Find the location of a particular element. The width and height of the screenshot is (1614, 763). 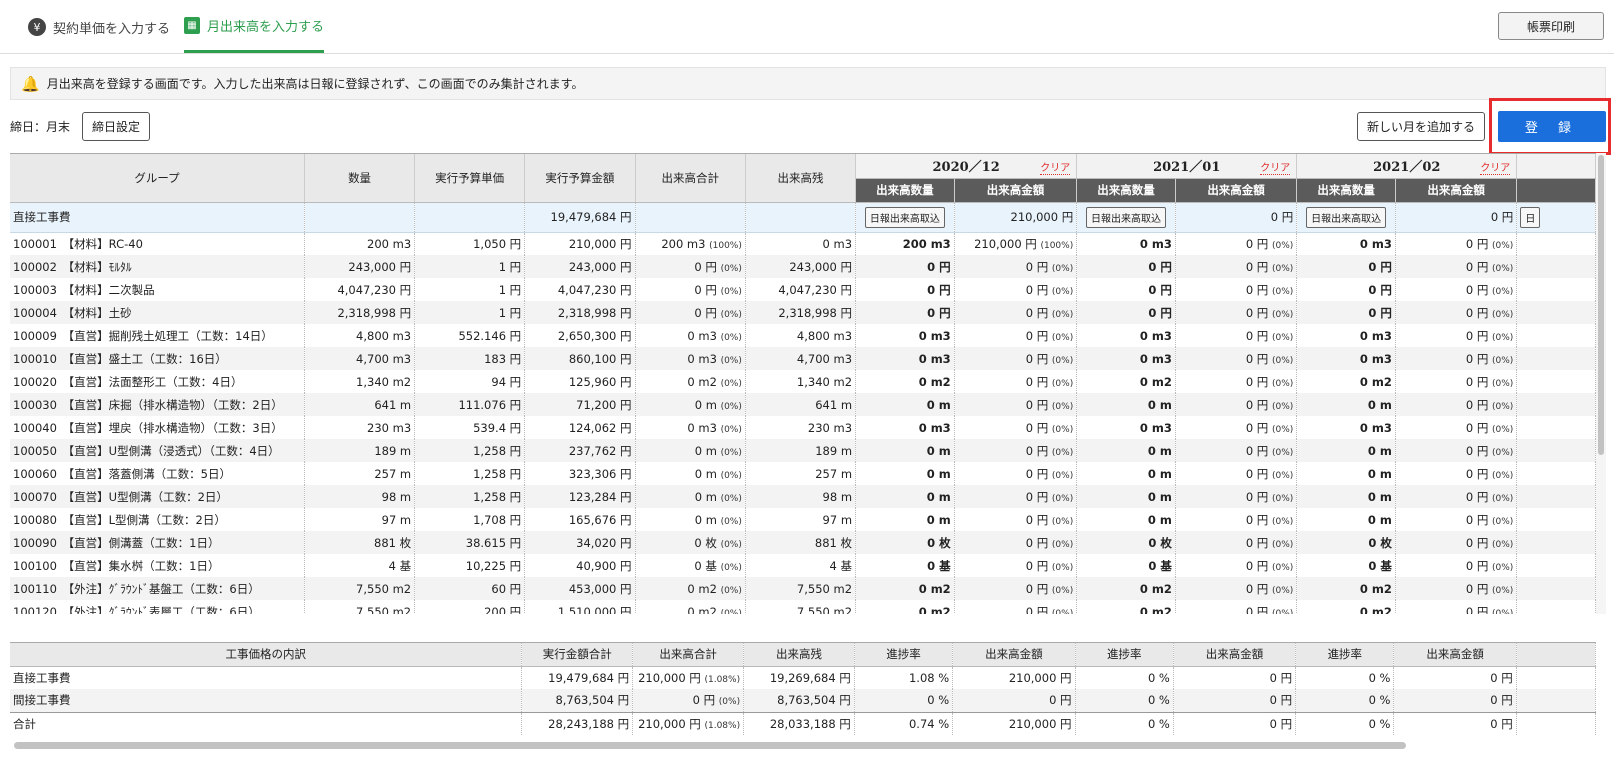

closing-day-settings-button: 締日設定 is located at coordinates (116, 126).